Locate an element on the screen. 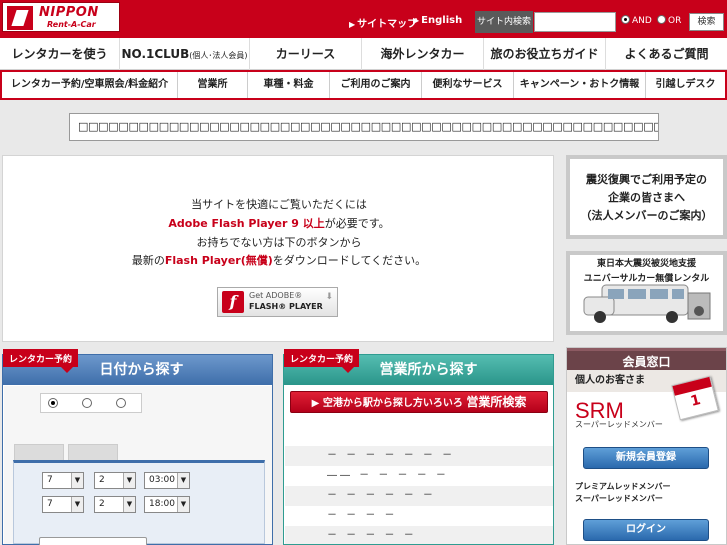 This screenshot has width=727, height=545. quake-line3: （法人メンバーのご案内） is located at coordinates (646, 215).